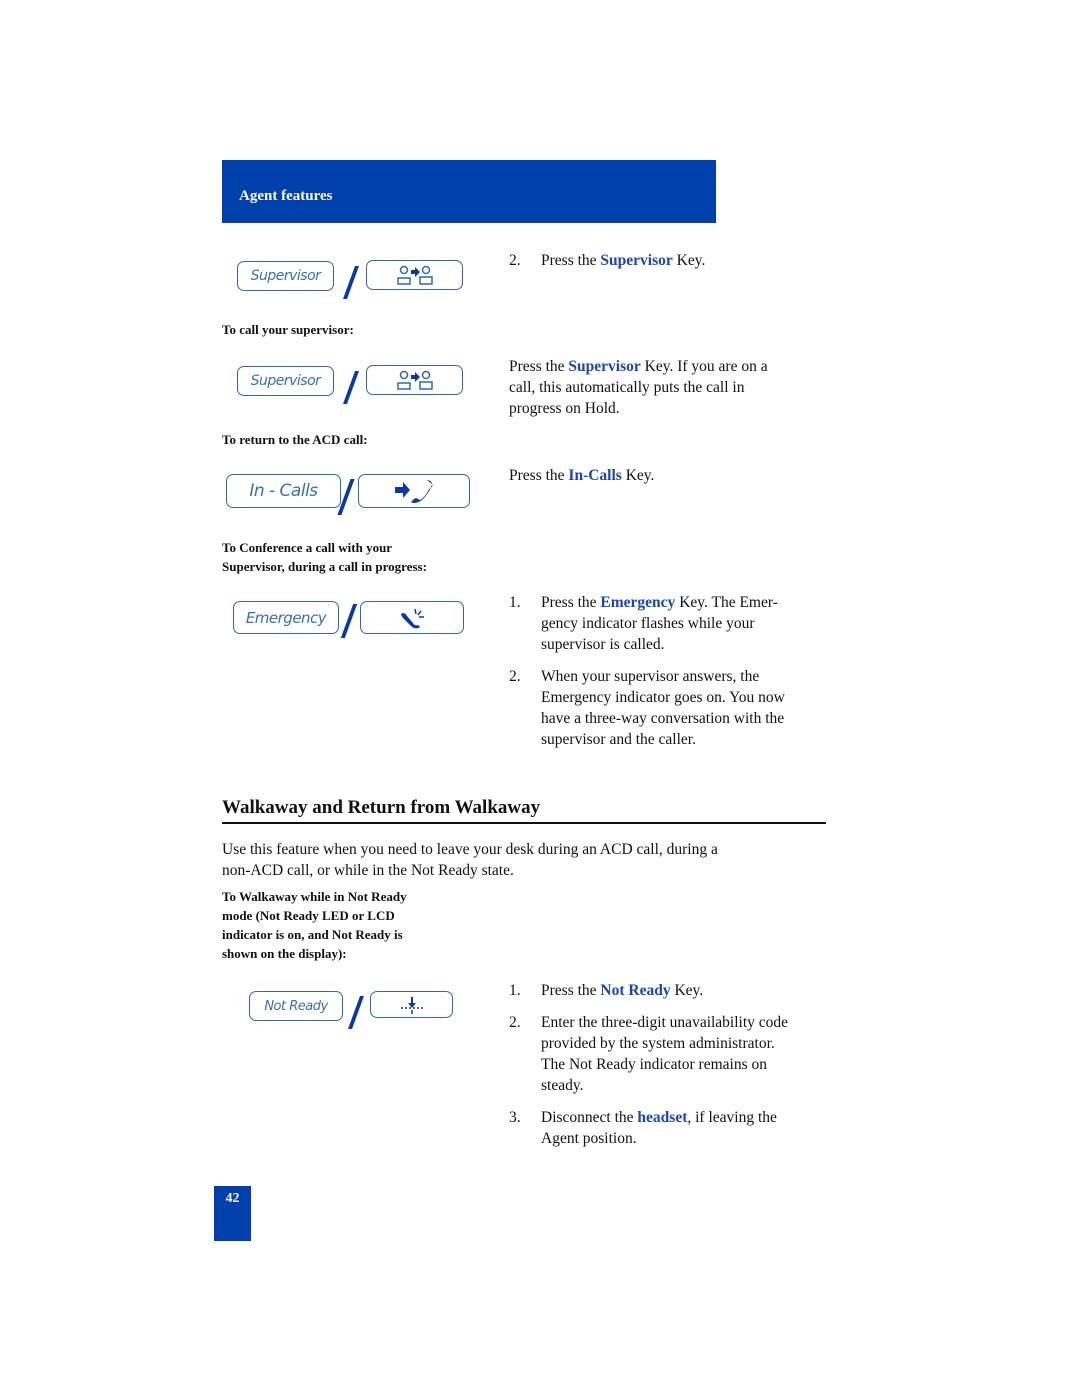 This screenshot has width=1080, height=1397. I want to click on emergency-icon-key, so click(412, 617).